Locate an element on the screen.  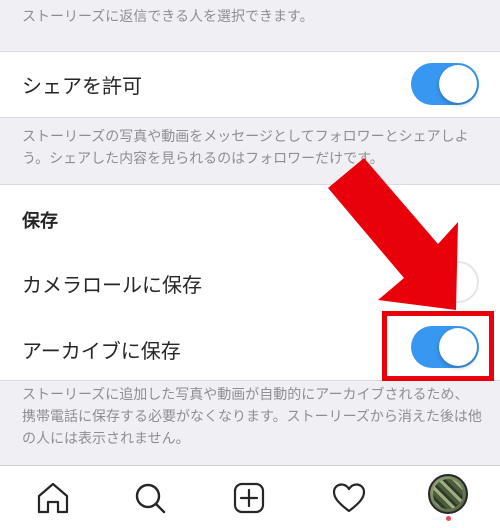
camera-roll-label: カメラロールに保存 is located at coordinates (112, 285).